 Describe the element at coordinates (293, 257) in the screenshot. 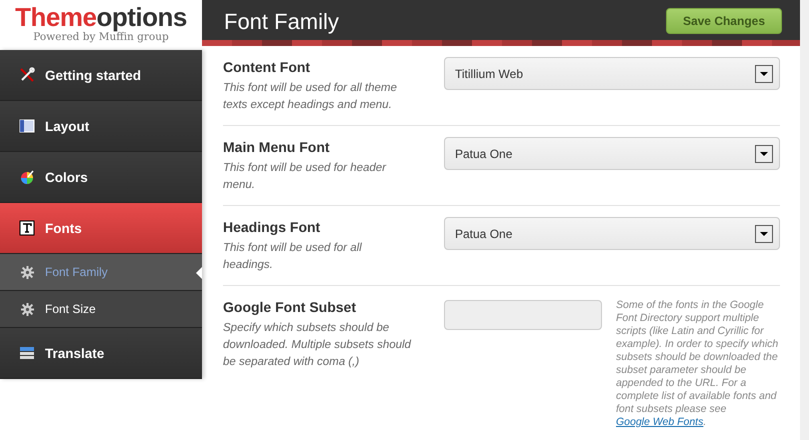

I see `option-description: This font will be used for all headings.` at that location.